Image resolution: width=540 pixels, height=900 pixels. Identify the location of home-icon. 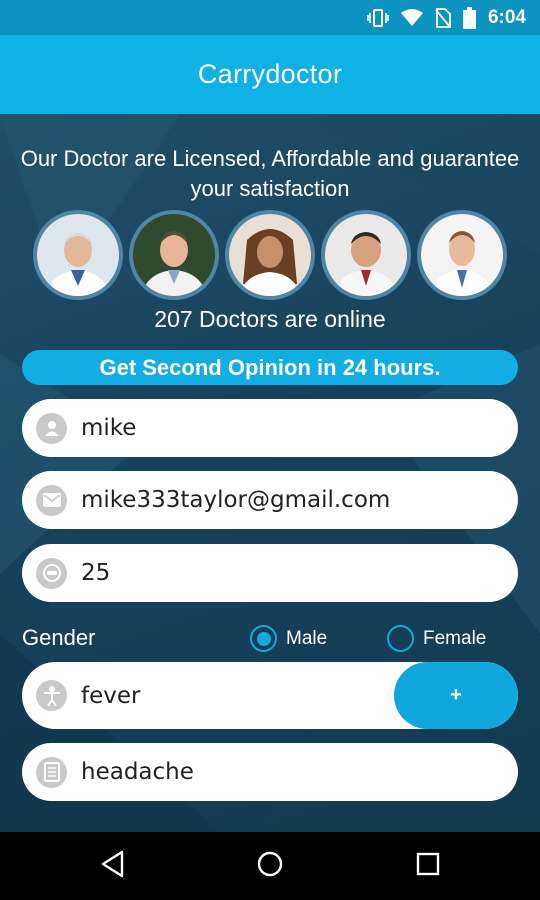
(270, 866).